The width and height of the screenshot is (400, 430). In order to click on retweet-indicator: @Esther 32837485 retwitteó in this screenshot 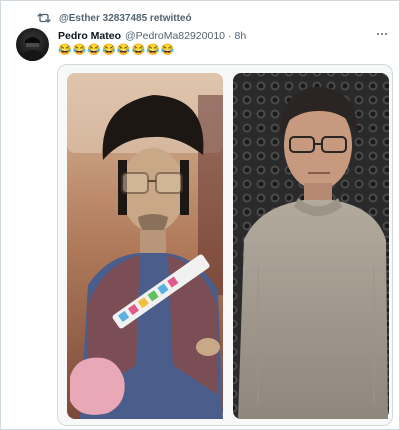, I will do `click(114, 18)`.